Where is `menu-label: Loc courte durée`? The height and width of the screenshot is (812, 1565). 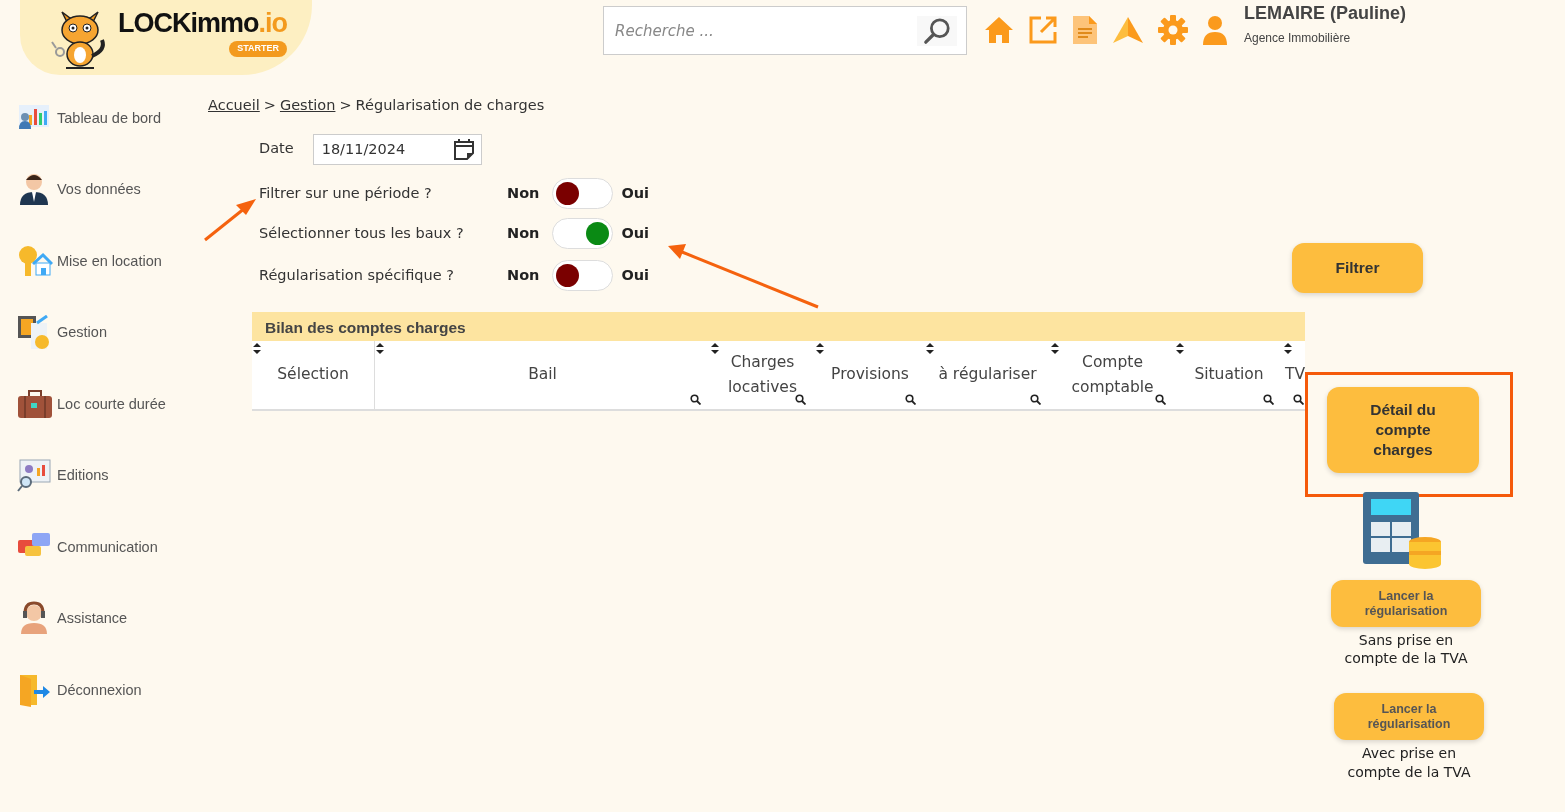 menu-label: Loc courte durée is located at coordinates (111, 404).